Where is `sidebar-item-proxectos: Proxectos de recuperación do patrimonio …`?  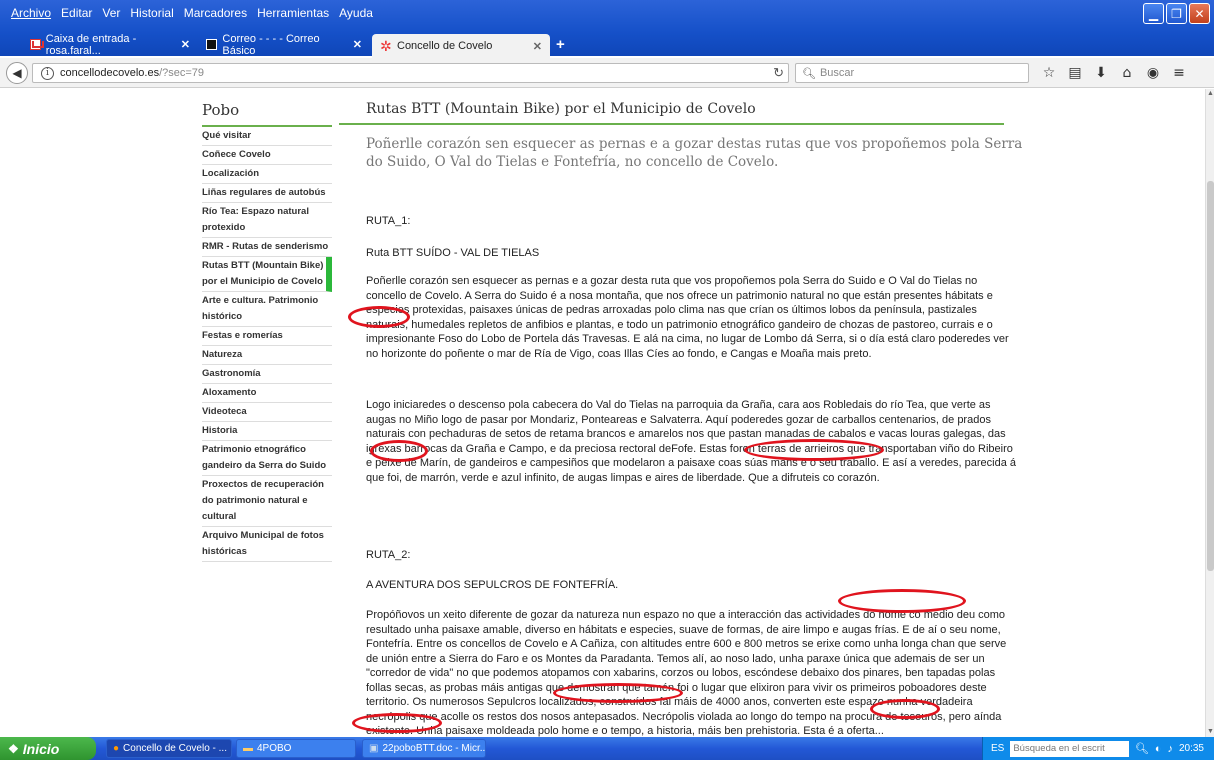
sidebar-item-proxectos: Proxectos de recuperación do patrimonio … is located at coordinates (267, 501).